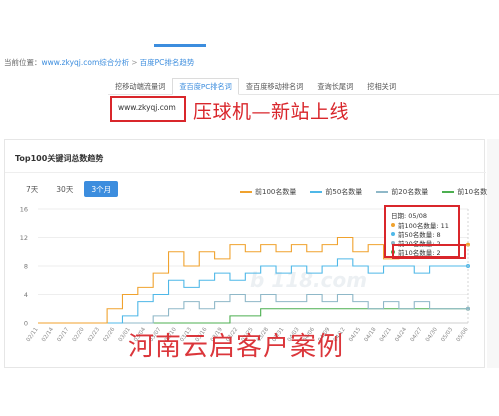  I want to click on x-tick-label: 02/20, so click(79, 334).